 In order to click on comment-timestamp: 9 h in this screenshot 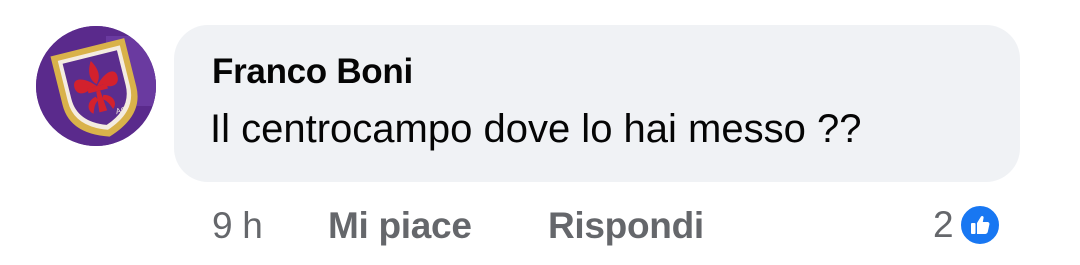, I will do `click(237, 226)`.